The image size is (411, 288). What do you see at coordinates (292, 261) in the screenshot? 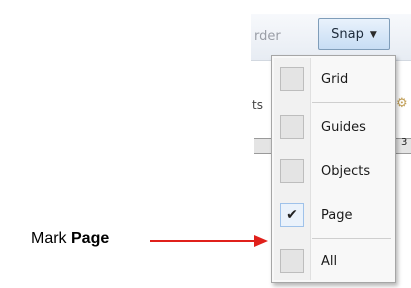
I see `all-checkbox` at bounding box center [292, 261].